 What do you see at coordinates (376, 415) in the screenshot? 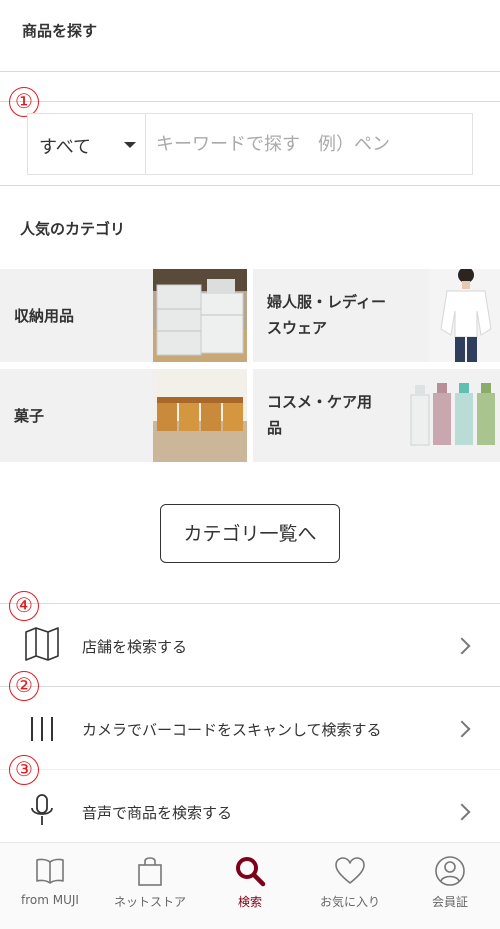
I see `category-tile-cosmetics: コスメ・ケア用 品` at bounding box center [376, 415].